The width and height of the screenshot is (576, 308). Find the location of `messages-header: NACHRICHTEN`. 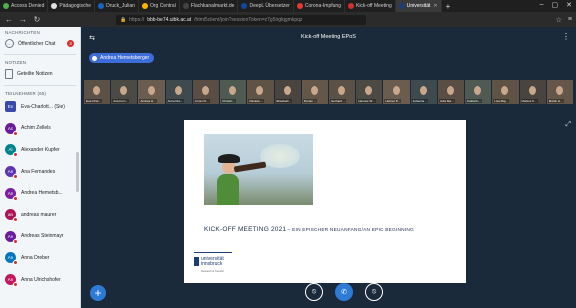

messages-header: NACHRICHTEN is located at coordinates (22, 32).